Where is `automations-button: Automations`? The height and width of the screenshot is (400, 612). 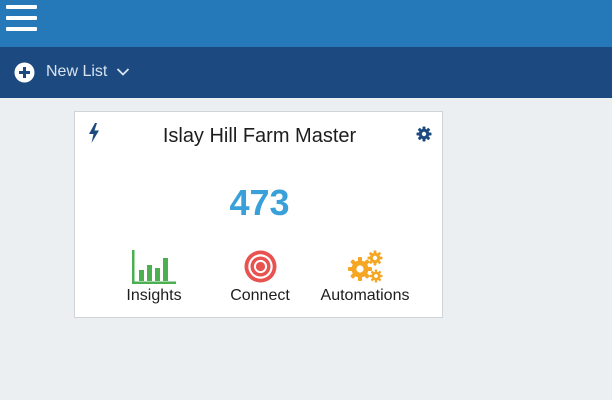
automations-button: Automations is located at coordinates (365, 280).